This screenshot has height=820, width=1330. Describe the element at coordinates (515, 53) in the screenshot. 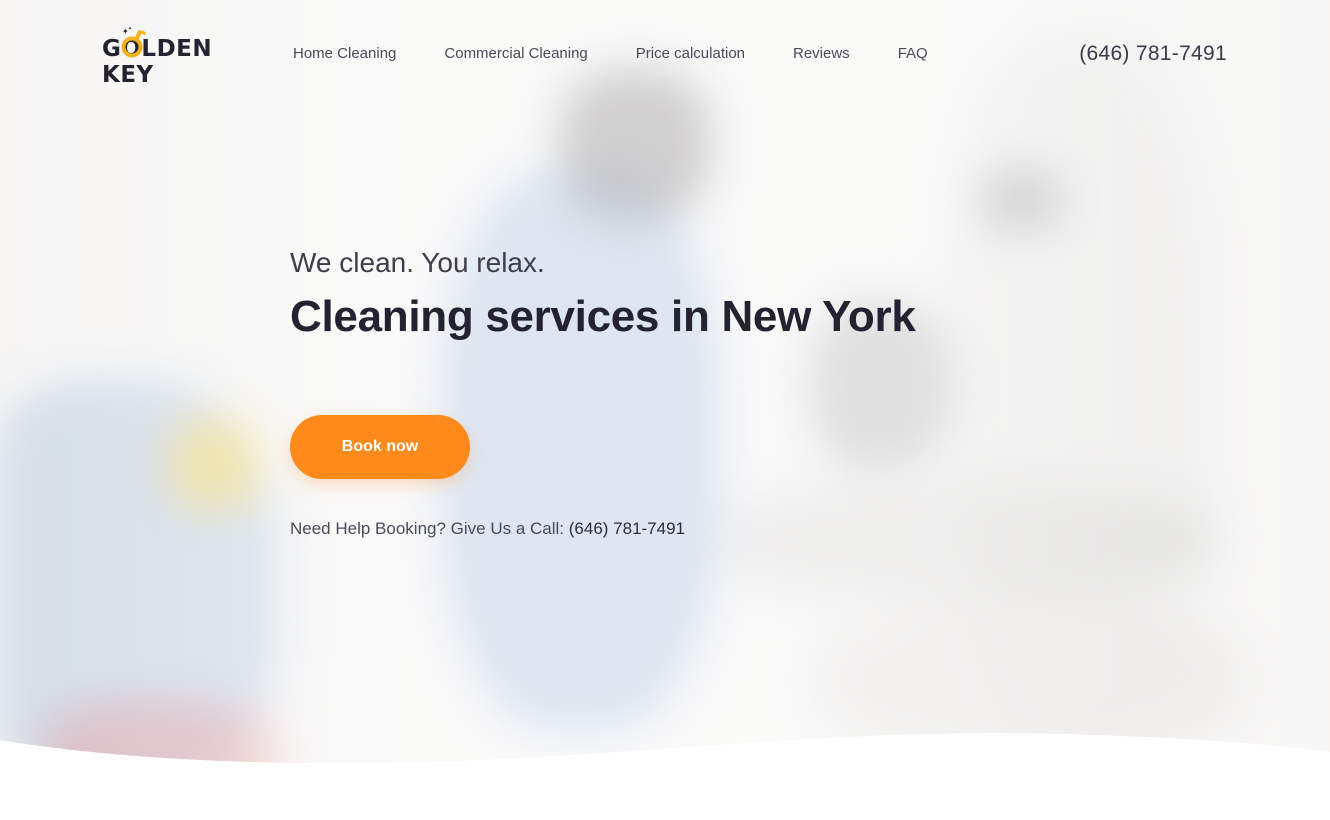

I see `nav-commercial-cleaning: Commercial Cleaning` at that location.